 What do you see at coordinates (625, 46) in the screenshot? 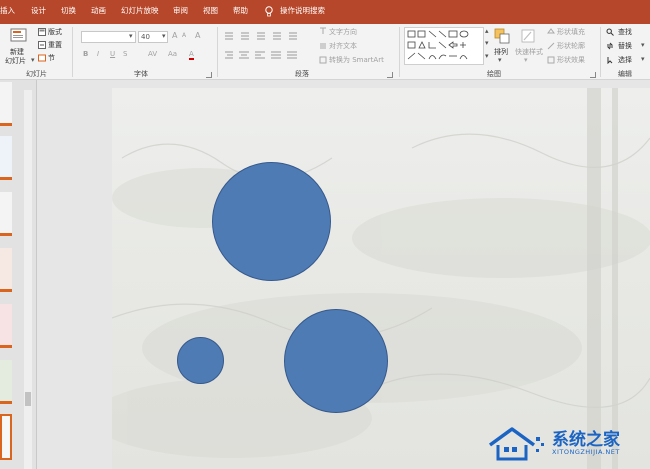
I see `replace-button: 替换` at bounding box center [625, 46].